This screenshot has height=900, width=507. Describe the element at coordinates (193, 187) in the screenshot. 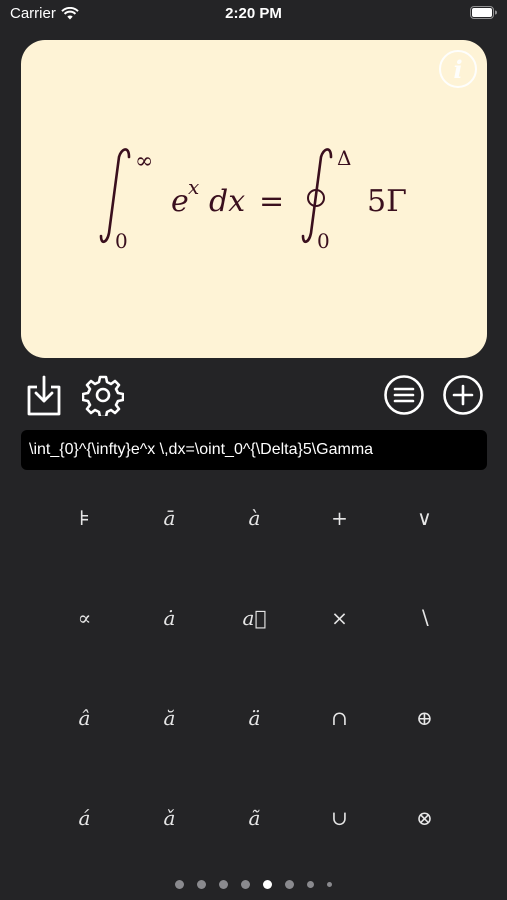

I see `formula-exponent: x` at that location.